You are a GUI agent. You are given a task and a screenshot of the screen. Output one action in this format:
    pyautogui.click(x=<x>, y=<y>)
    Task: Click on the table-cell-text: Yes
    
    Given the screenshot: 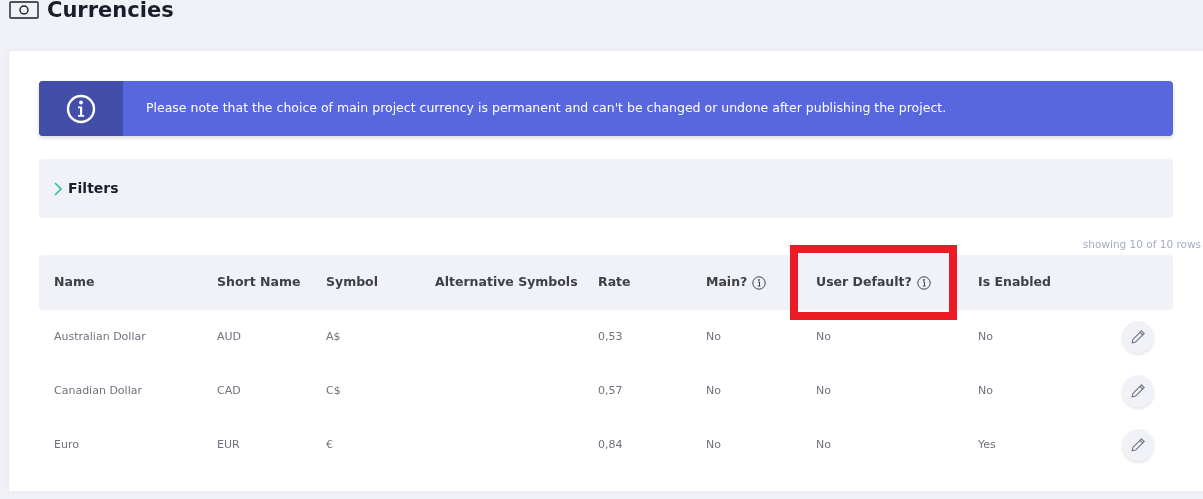 What is the action you would take?
    pyautogui.click(x=987, y=444)
    